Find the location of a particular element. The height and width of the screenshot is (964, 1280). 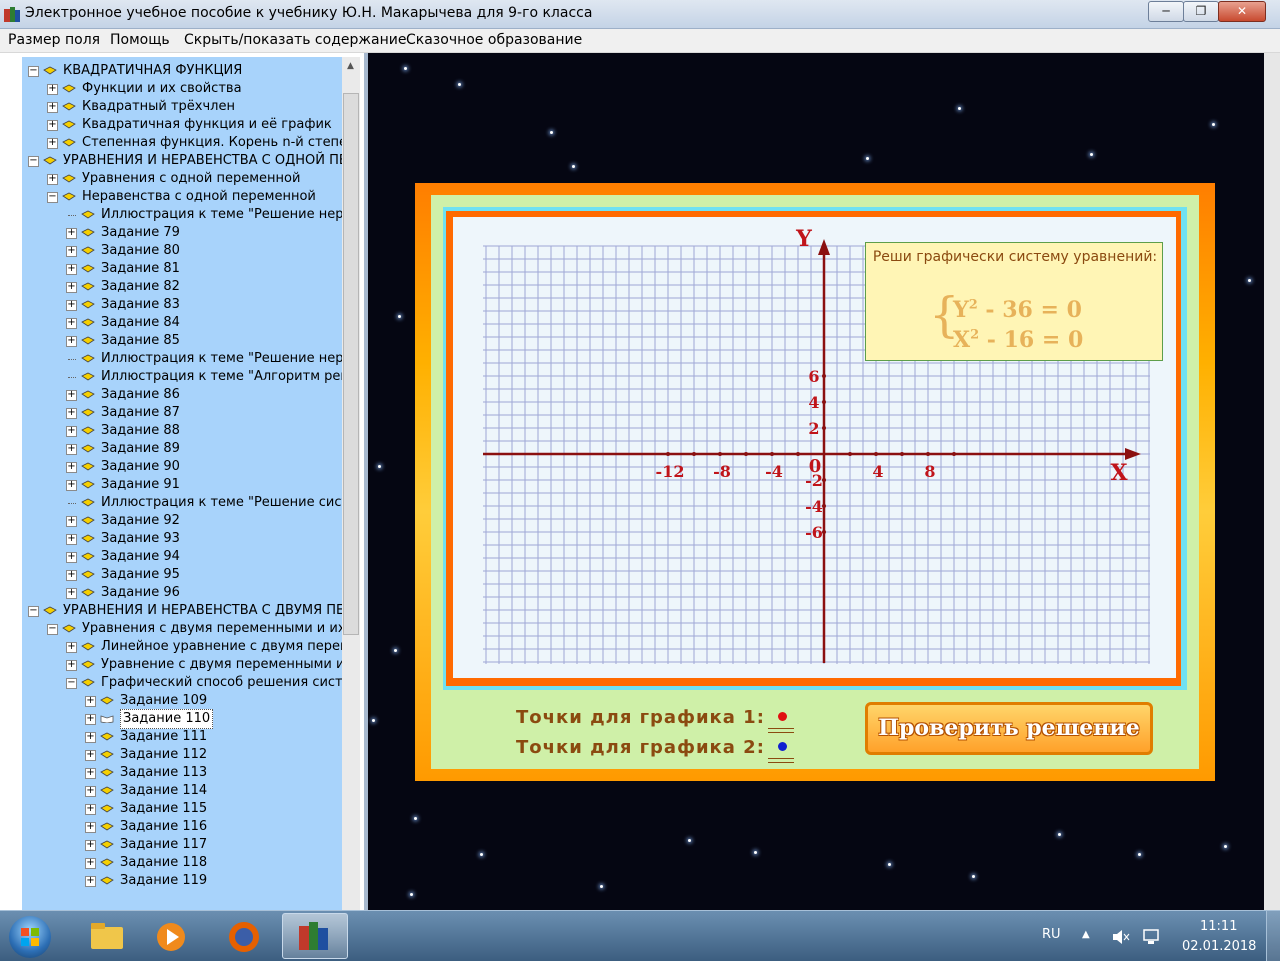

tree-vertical-scrollbar: ▲ ▼ is located at coordinates (351, 498).